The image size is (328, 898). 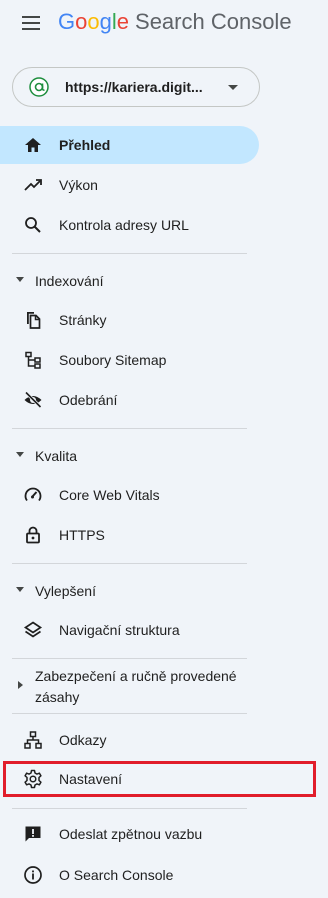 I want to click on sitemap-icon, so click(x=33, y=360).